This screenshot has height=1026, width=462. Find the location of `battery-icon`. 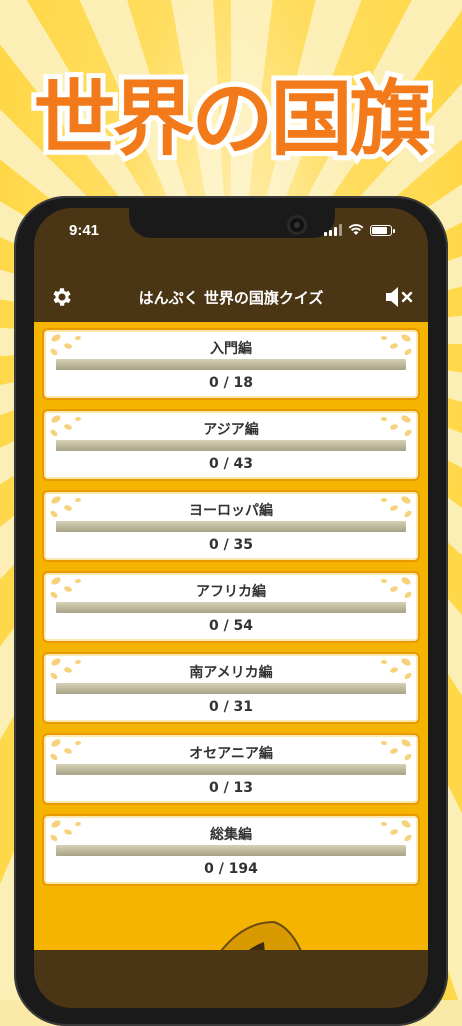

battery-icon is located at coordinates (382, 230).